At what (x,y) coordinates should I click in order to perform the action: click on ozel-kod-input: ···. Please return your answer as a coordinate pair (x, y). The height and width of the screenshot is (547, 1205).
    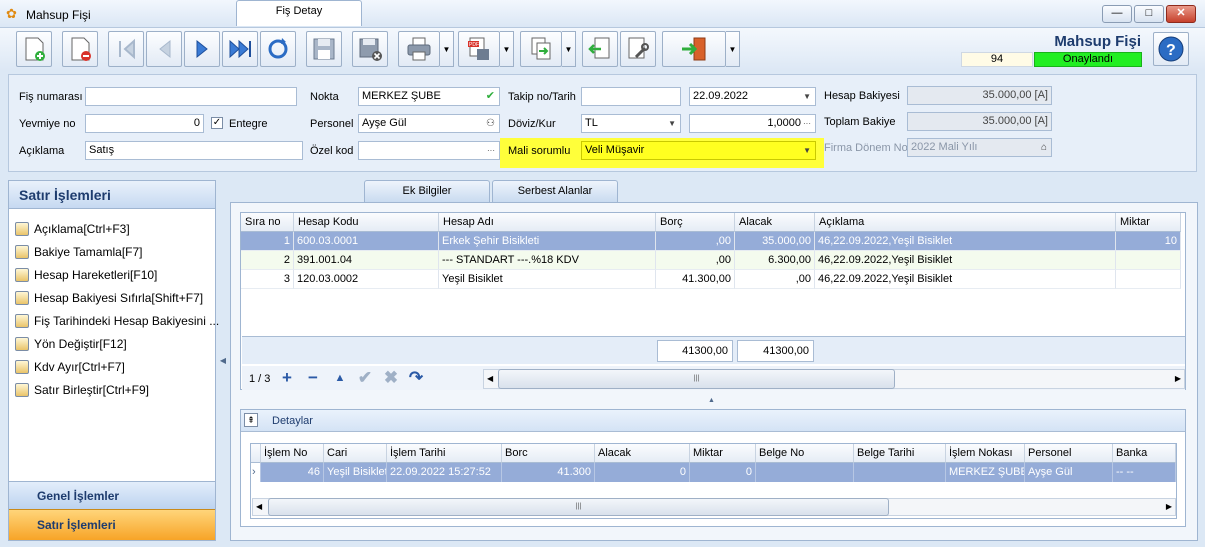
    Looking at the image, I should click on (429, 150).